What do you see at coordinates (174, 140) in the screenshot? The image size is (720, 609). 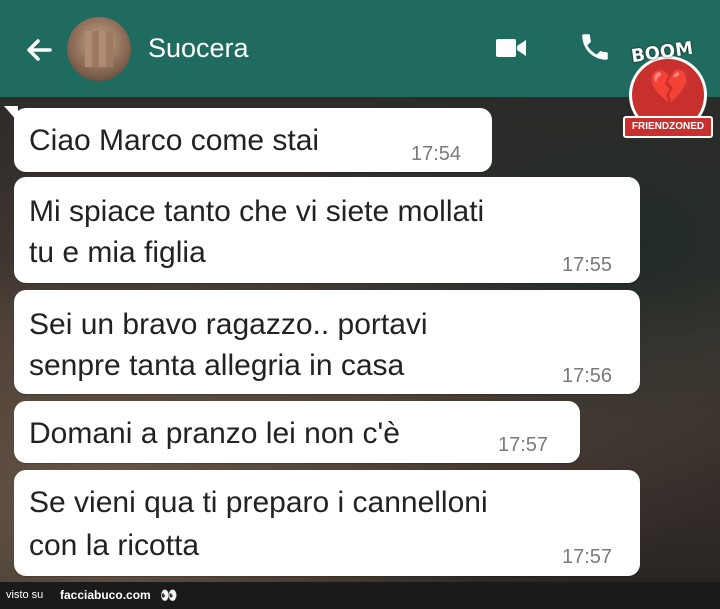 I see `message-text: Ciao Marco come stai` at bounding box center [174, 140].